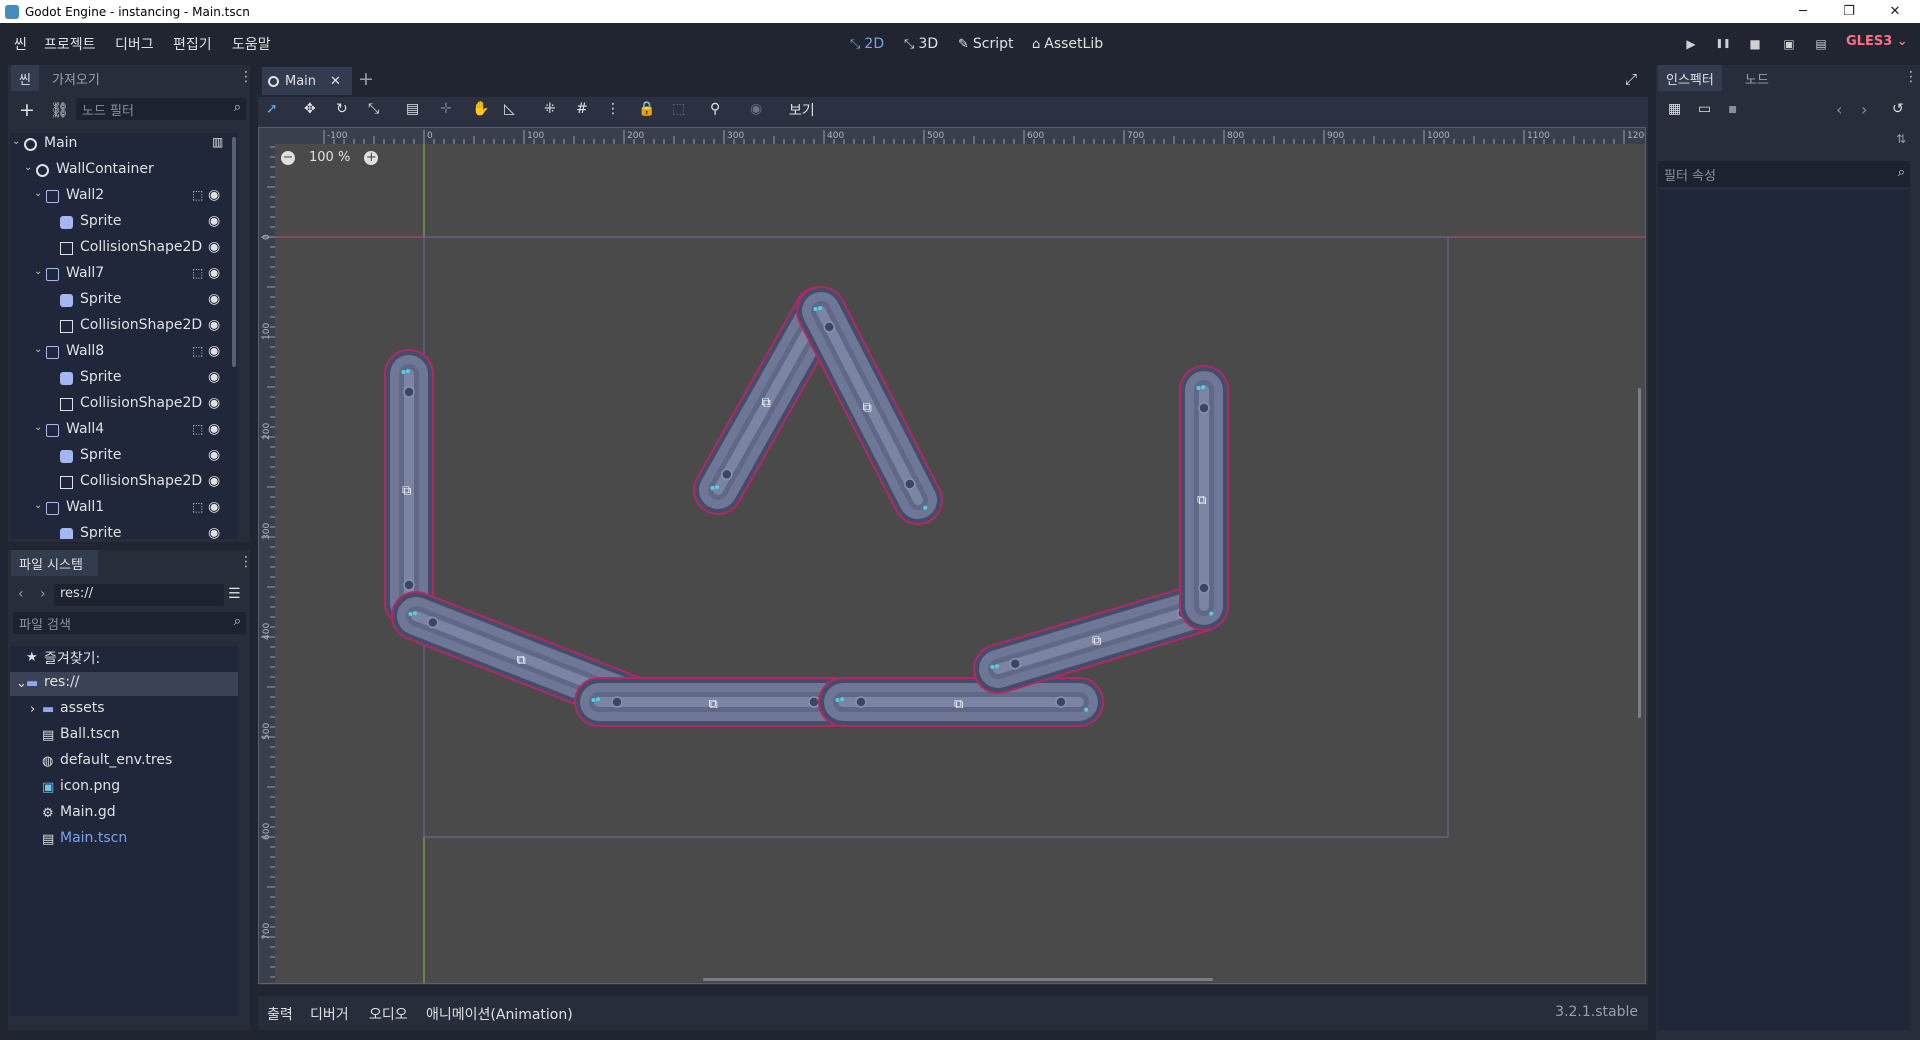 This screenshot has height=1040, width=1920. Describe the element at coordinates (1067, 44) in the screenshot. I see `workspace-assetlib-button: ⌂ AssetLib` at that location.